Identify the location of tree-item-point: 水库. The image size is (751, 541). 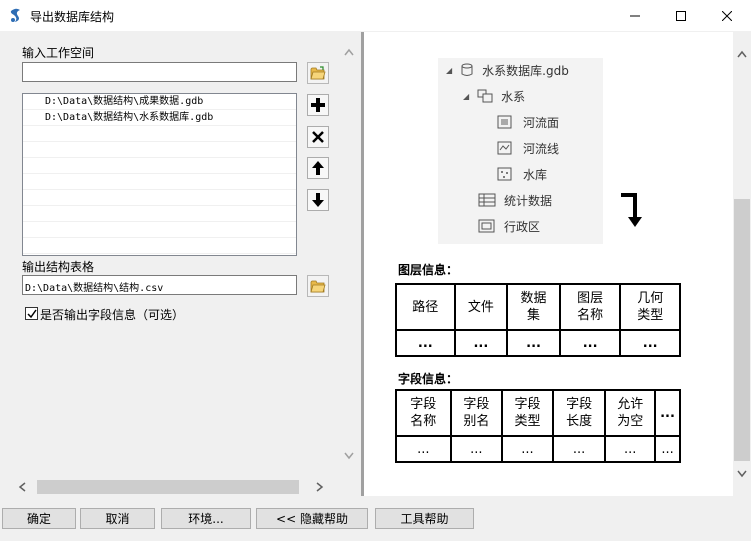
(522, 174).